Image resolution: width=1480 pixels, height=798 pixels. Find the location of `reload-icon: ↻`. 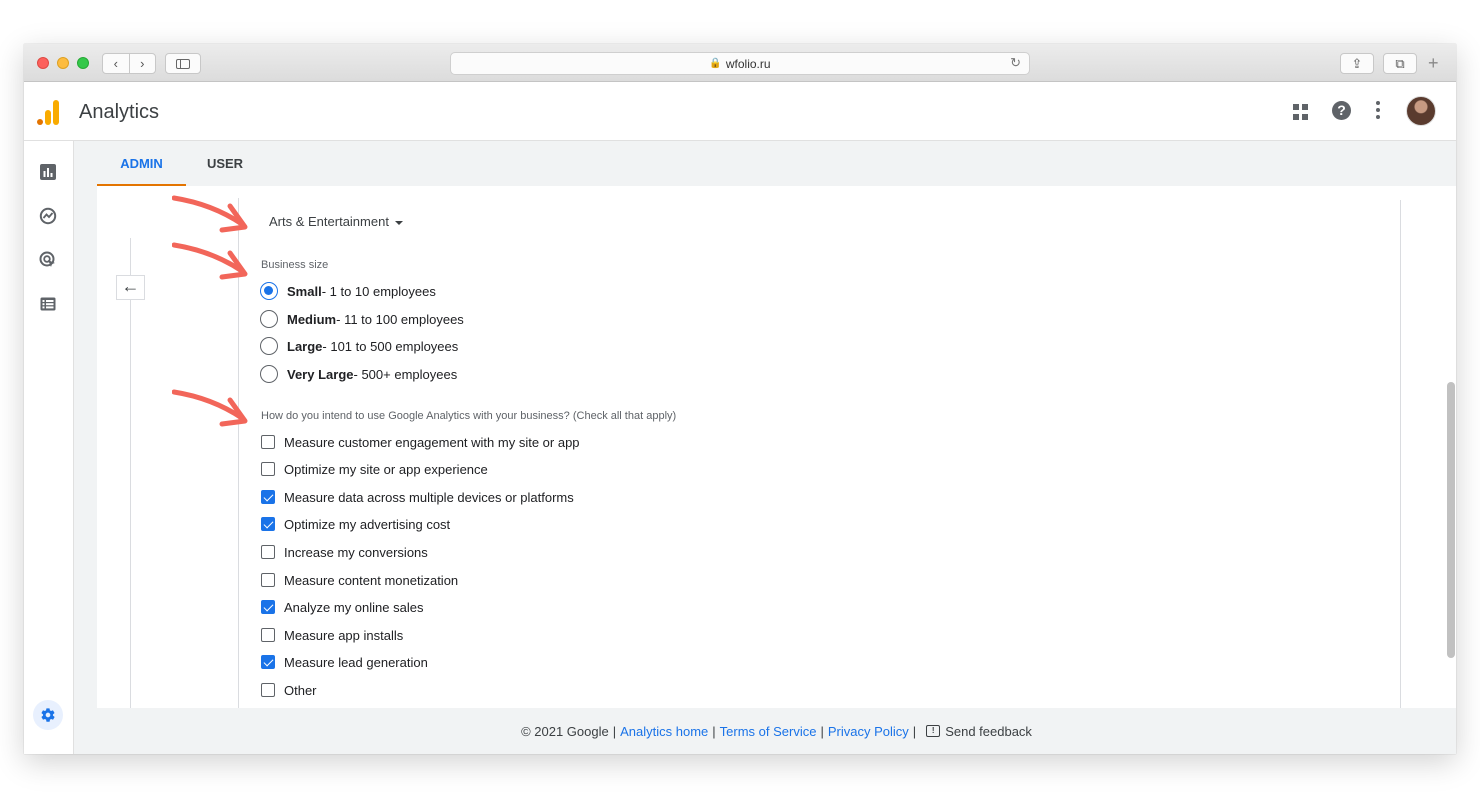

reload-icon: ↻ is located at coordinates (1015, 63).